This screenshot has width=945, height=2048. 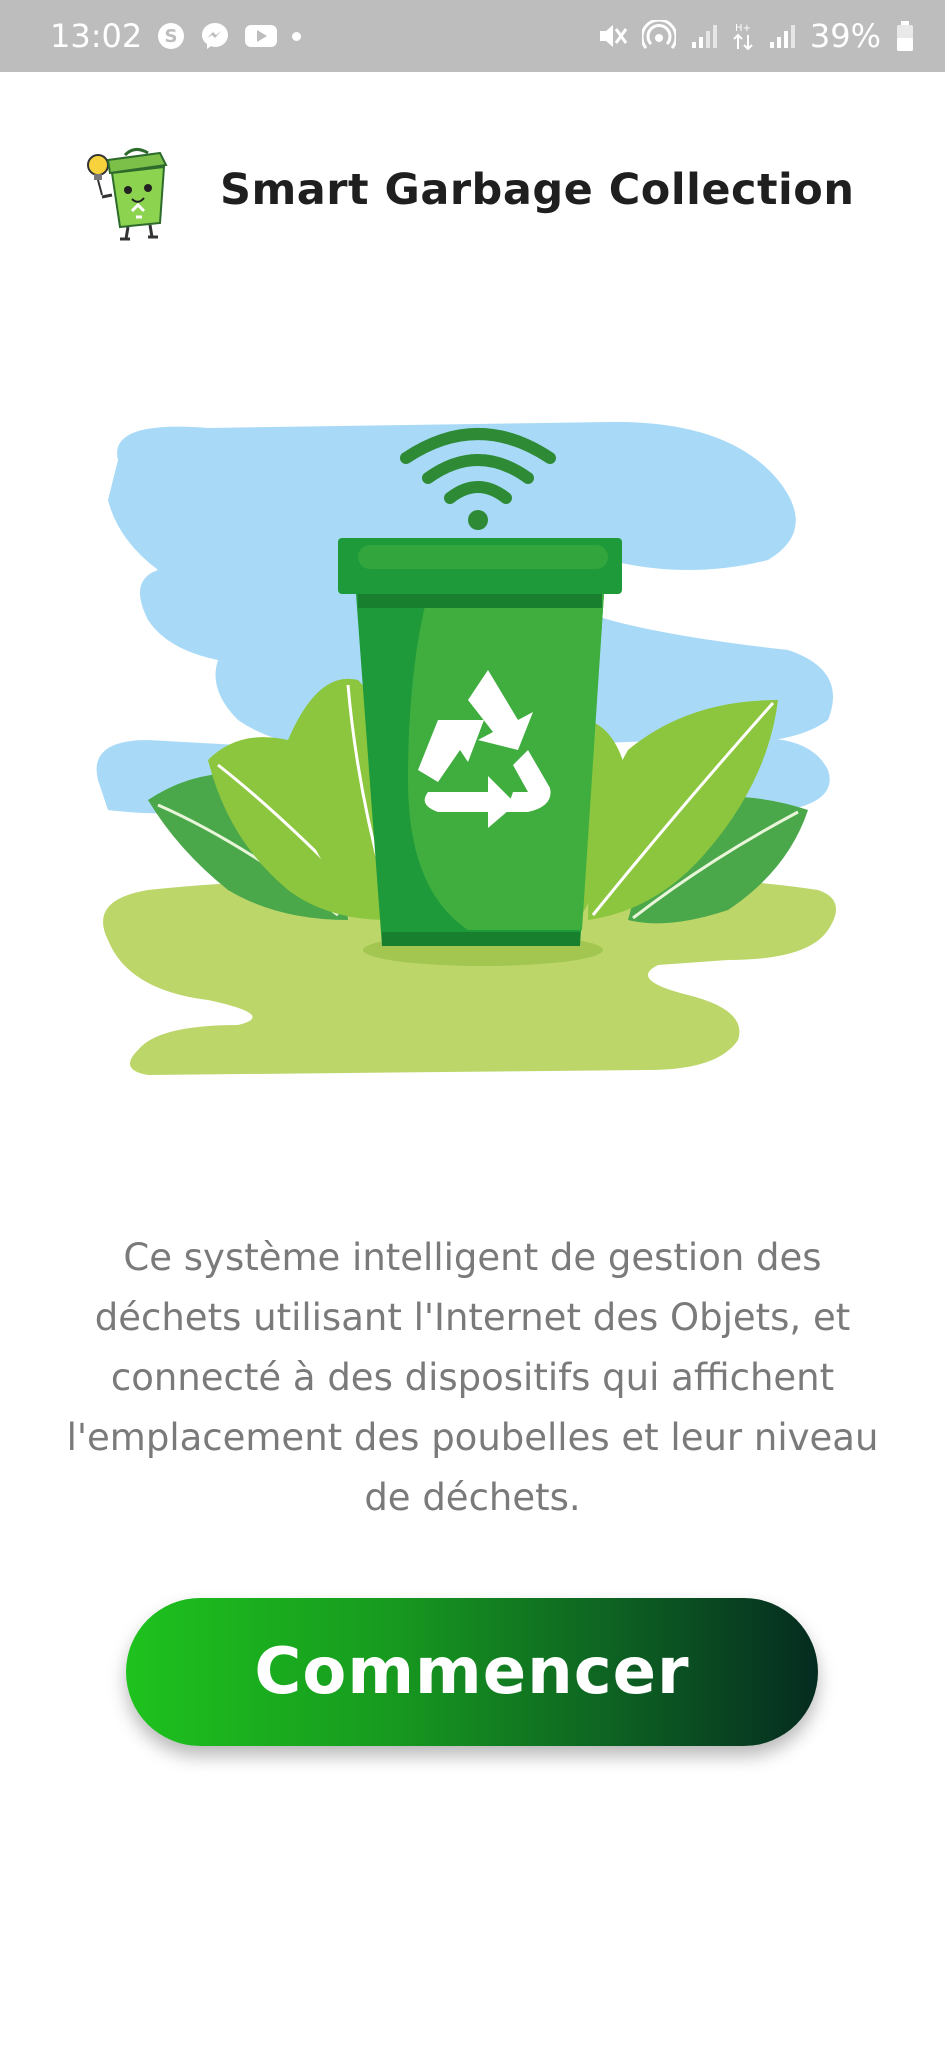 I want to click on battery-icon, so click(x=905, y=36).